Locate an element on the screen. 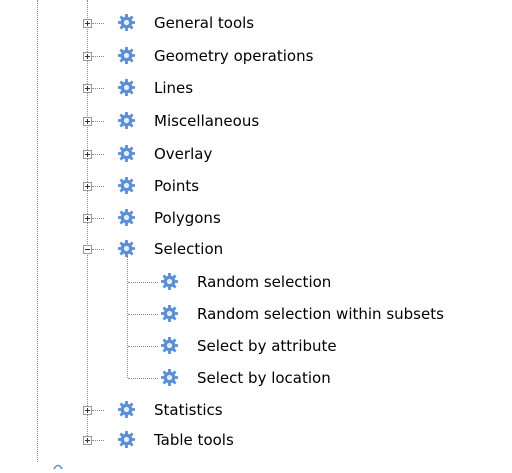 The image size is (512, 473). algorithm-label: Random selection within subsets is located at coordinates (320, 314).